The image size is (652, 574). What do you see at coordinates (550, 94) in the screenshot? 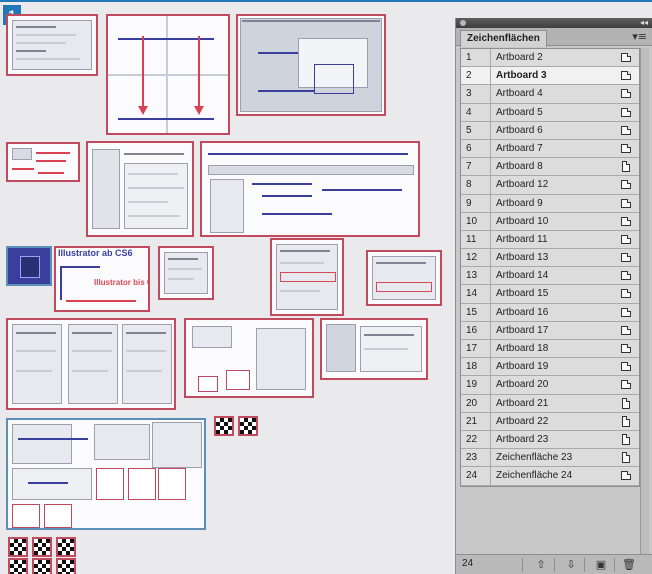
I see `artboard-row: 3 Artboard 4` at bounding box center [550, 94].